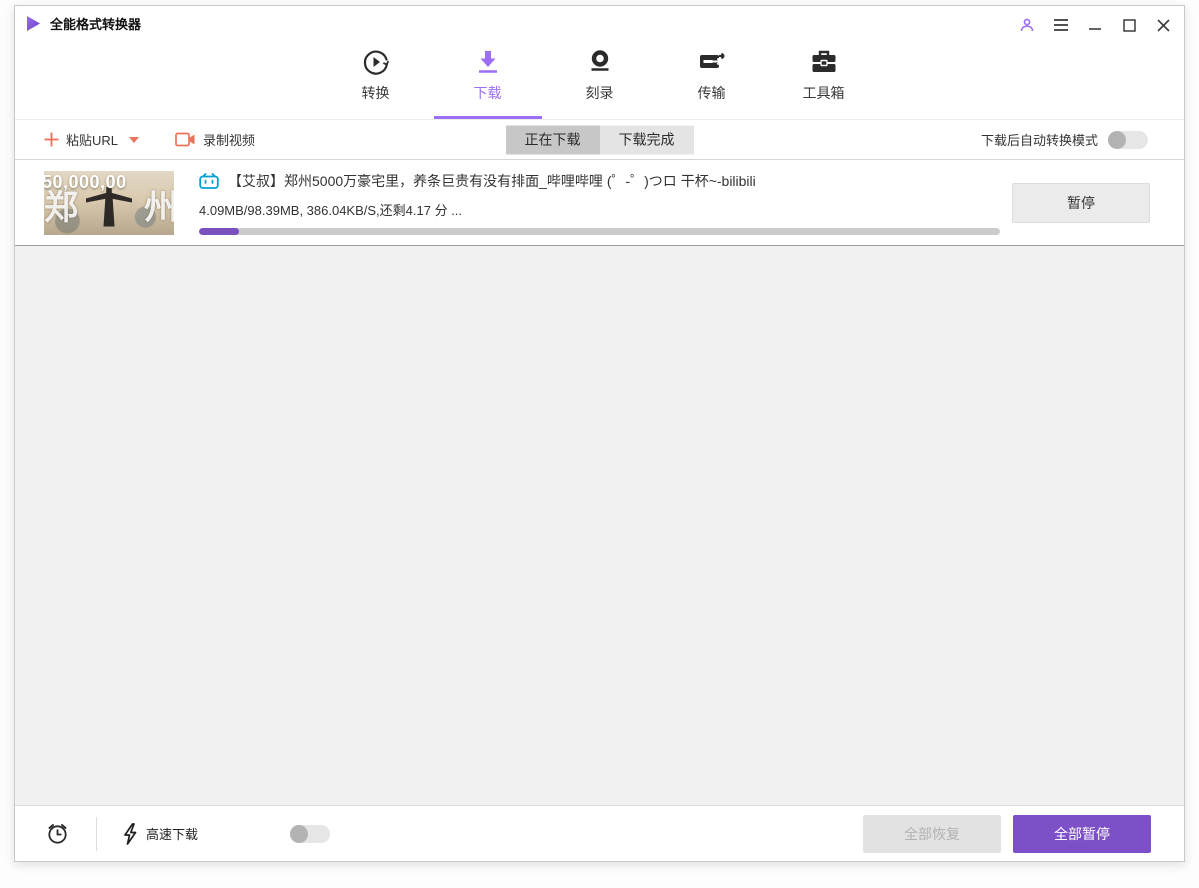  I want to click on footer-divider, so click(96, 833).